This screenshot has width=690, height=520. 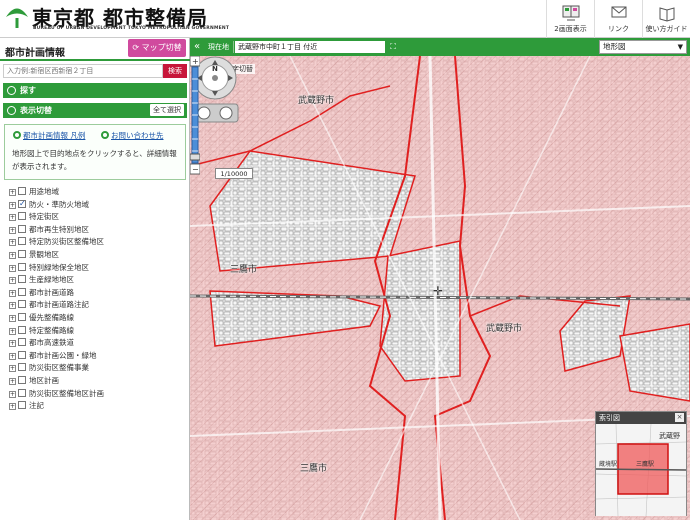 I want to click on search-input, so click(x=83, y=71).